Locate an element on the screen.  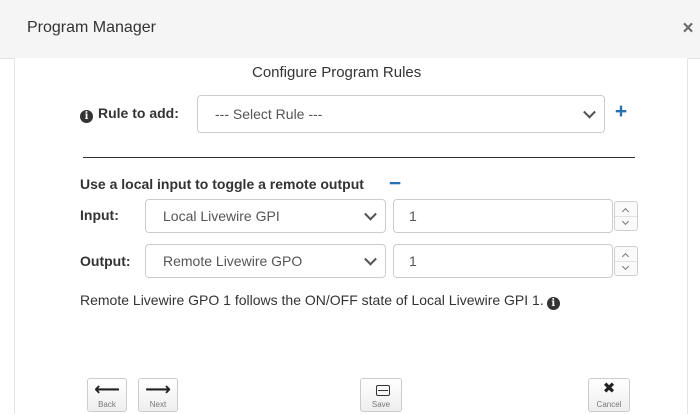
add-rule-button: + is located at coordinates (621, 112).